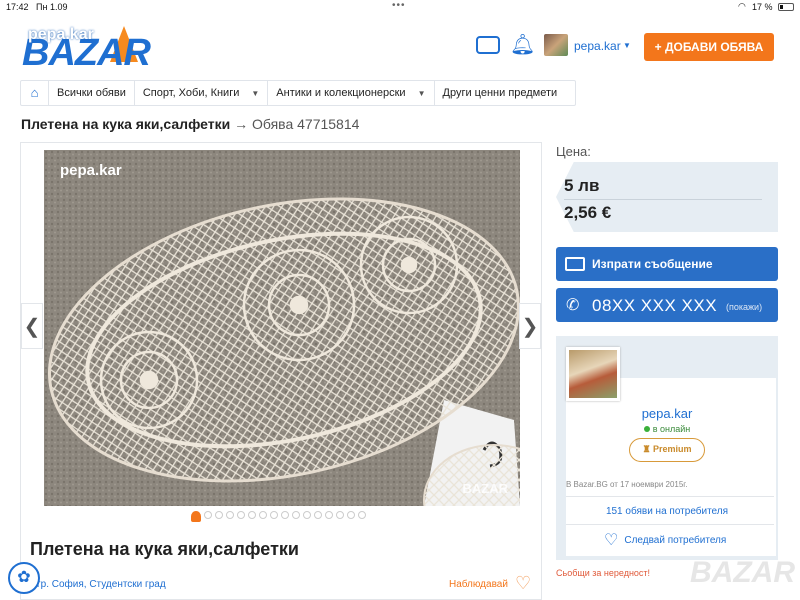  I want to click on price-bgn: 5 лв, so click(582, 185).